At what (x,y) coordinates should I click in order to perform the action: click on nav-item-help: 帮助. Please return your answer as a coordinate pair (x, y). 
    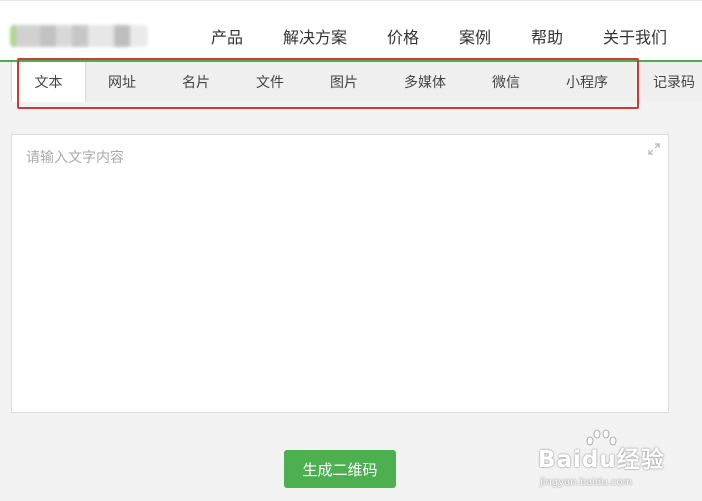
    Looking at the image, I should click on (547, 36).